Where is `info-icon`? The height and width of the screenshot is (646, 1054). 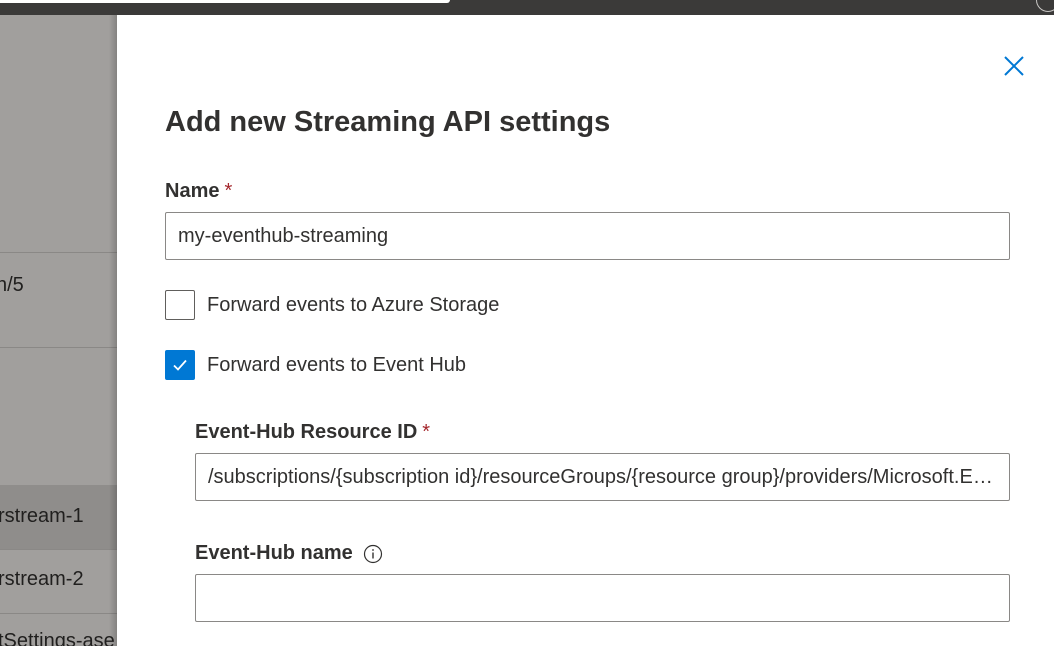 info-icon is located at coordinates (373, 554).